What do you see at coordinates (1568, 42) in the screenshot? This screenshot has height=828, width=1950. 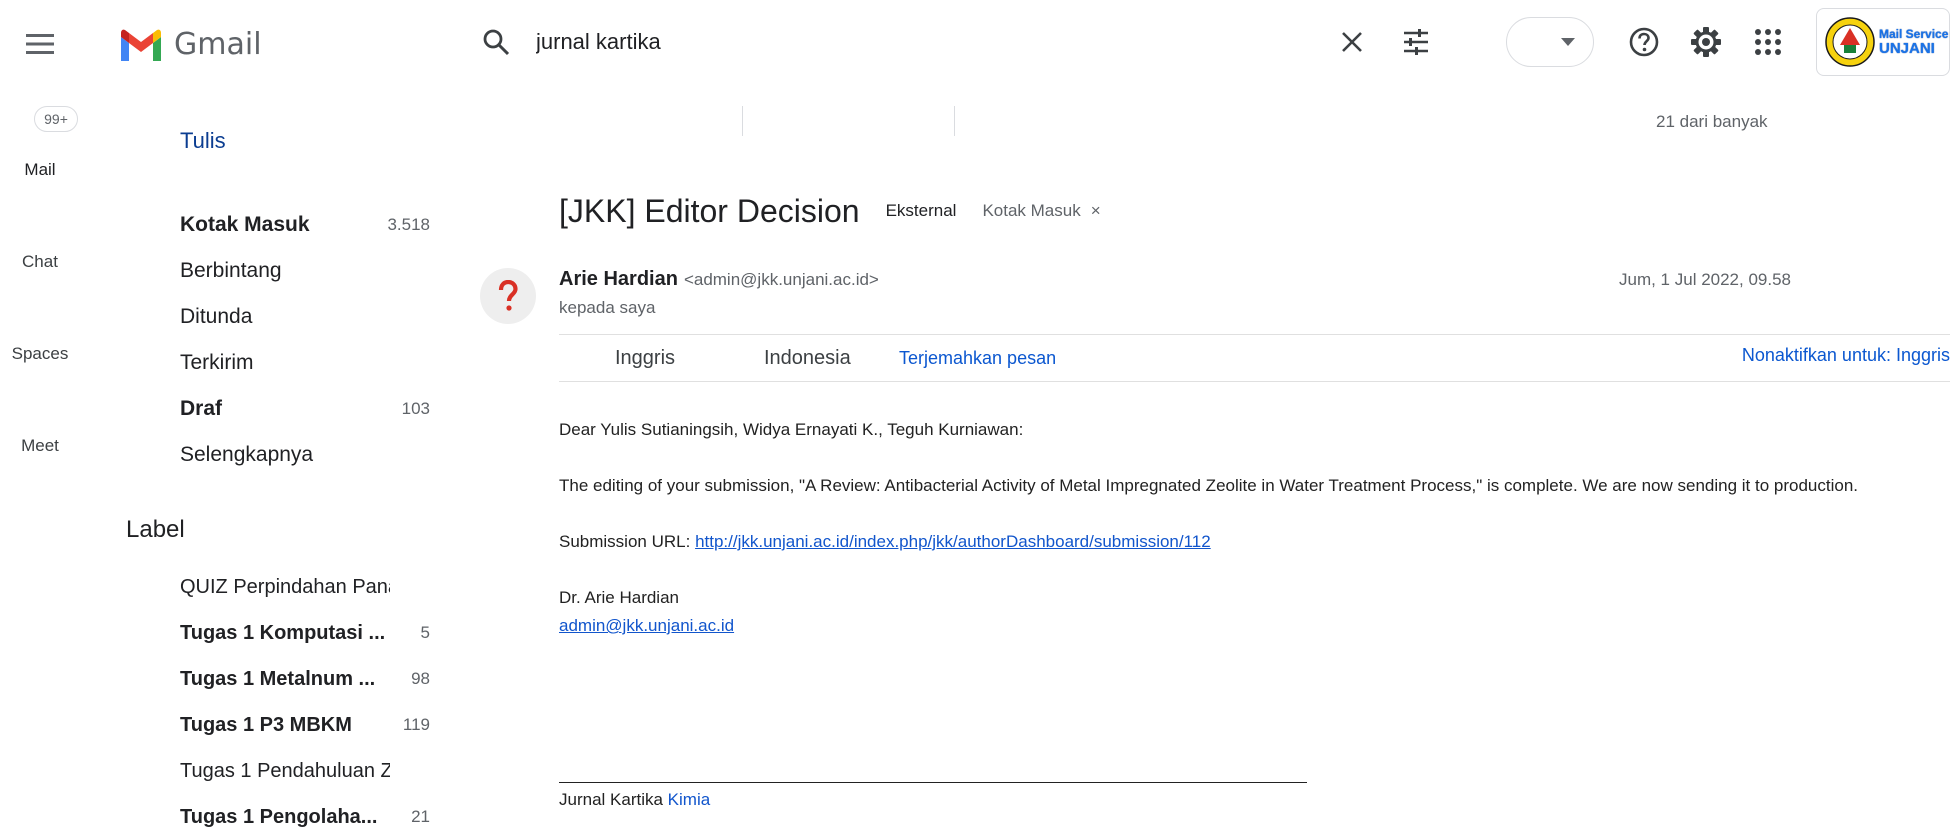 I see `chevron-down-icon` at bounding box center [1568, 42].